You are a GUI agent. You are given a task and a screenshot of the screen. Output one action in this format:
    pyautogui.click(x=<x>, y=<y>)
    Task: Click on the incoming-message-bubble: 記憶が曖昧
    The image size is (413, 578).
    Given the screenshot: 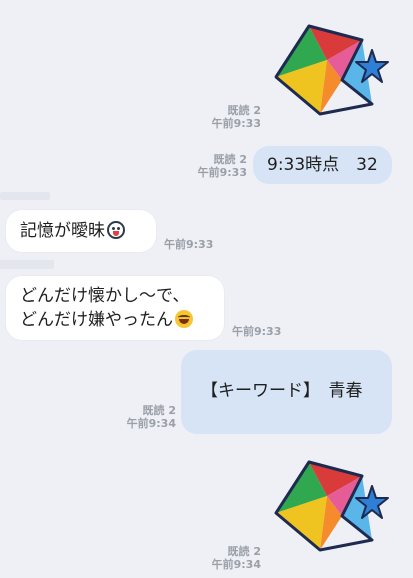 What is the action you would take?
    pyautogui.click(x=81, y=231)
    